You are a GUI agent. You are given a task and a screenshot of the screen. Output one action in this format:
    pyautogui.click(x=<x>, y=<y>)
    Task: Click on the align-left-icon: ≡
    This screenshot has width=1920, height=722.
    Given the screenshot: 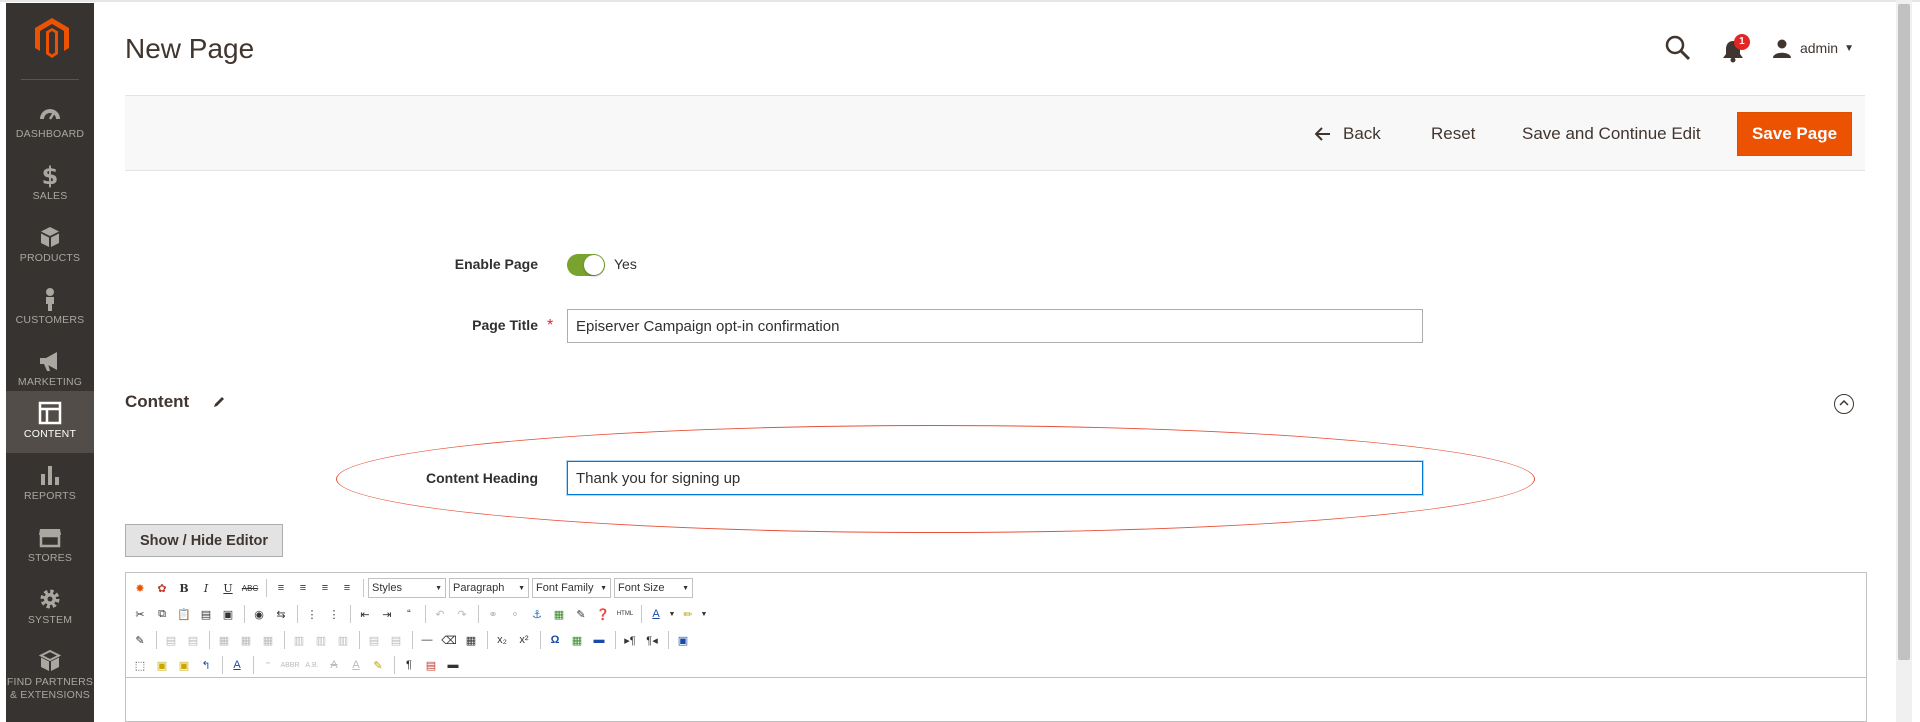 What is the action you would take?
    pyautogui.click(x=281, y=588)
    